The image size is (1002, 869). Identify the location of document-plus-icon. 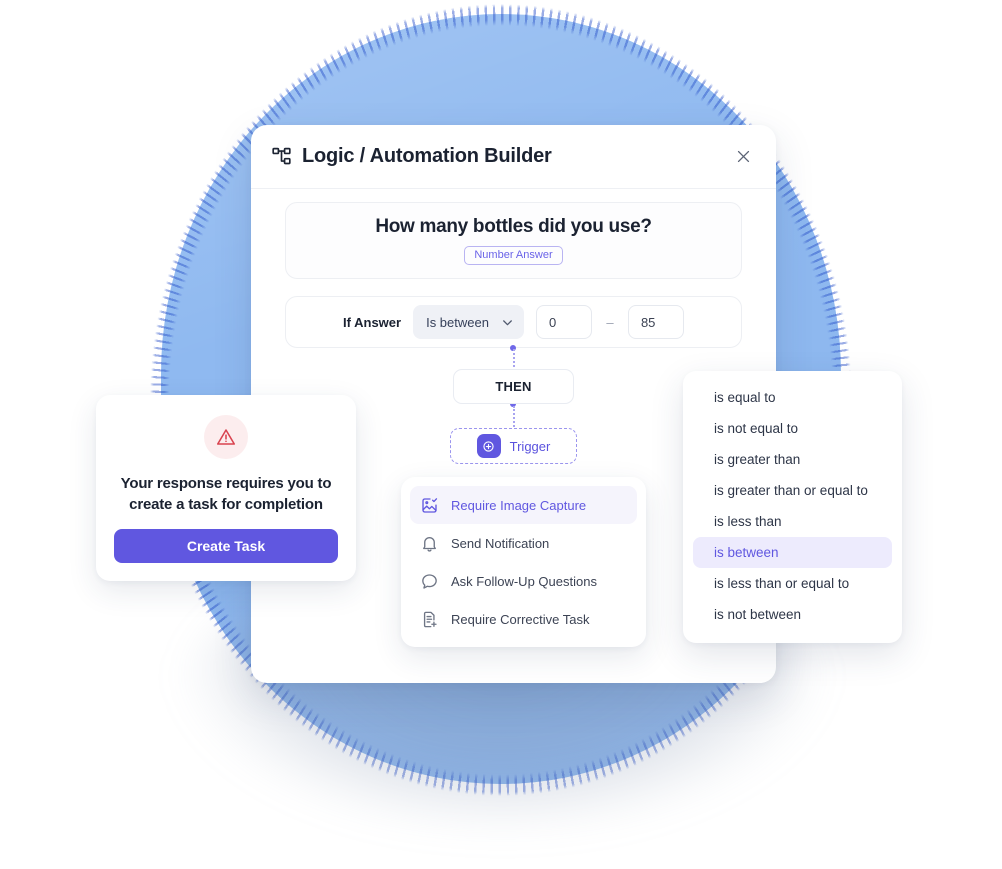
(429, 619).